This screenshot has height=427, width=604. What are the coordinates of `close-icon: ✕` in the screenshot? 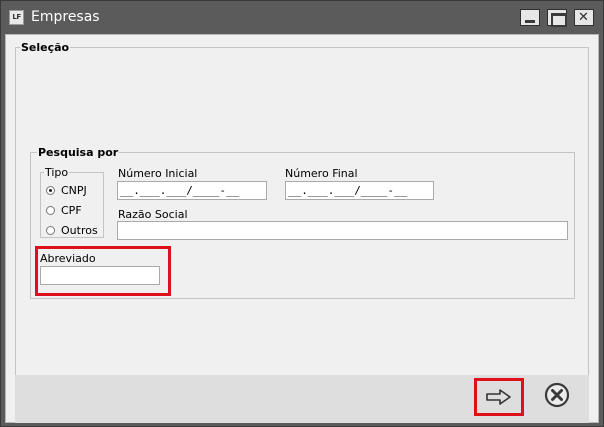 It's located at (583, 17).